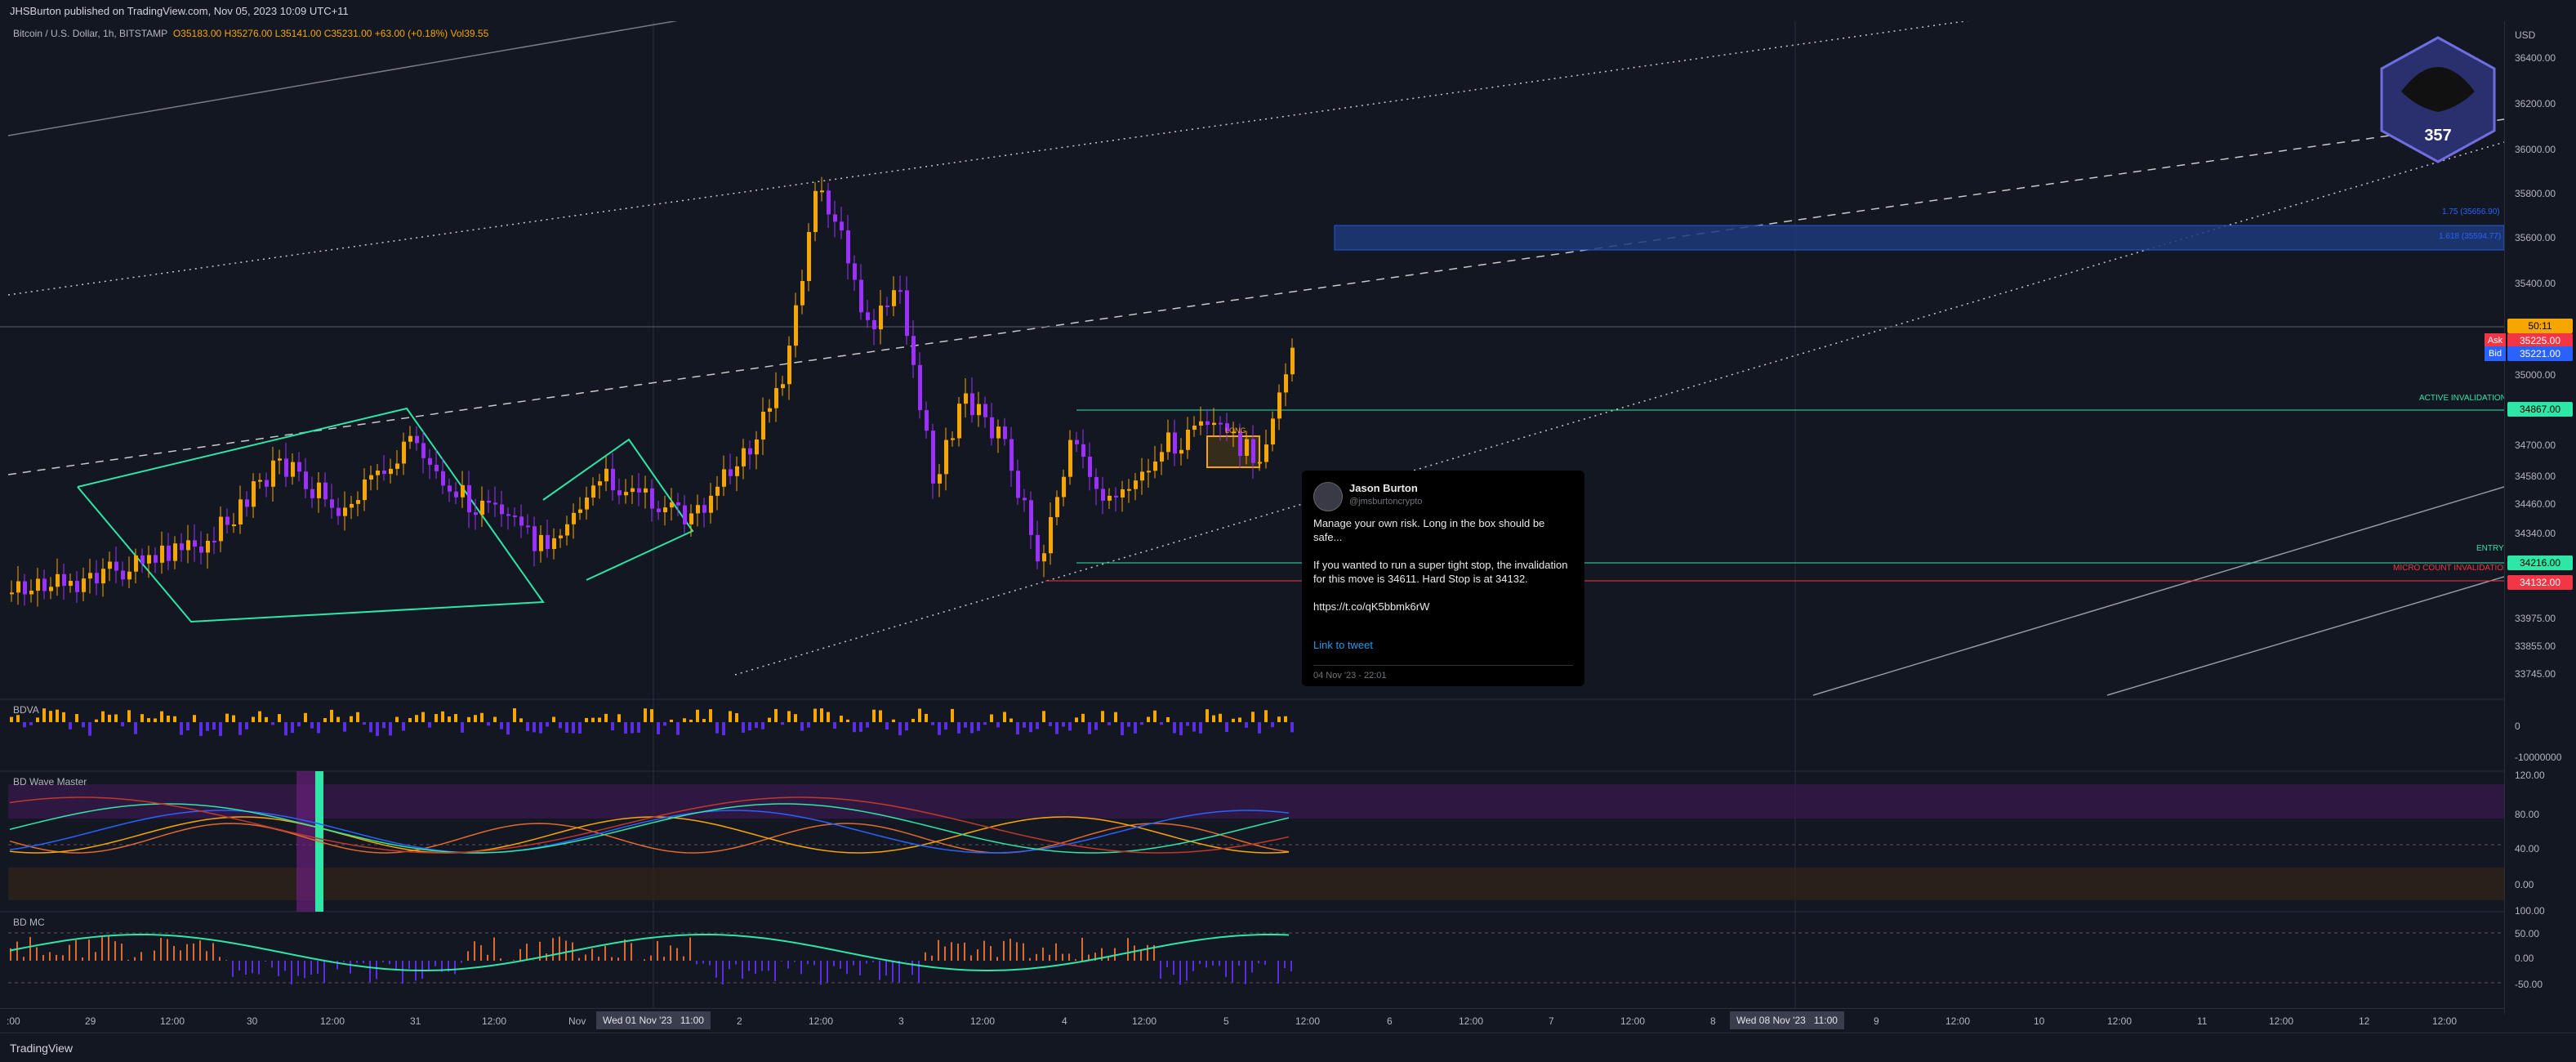 The width and height of the screenshot is (2576, 1062). I want to click on bid-price-tag: 35221.00, so click(2540, 353).